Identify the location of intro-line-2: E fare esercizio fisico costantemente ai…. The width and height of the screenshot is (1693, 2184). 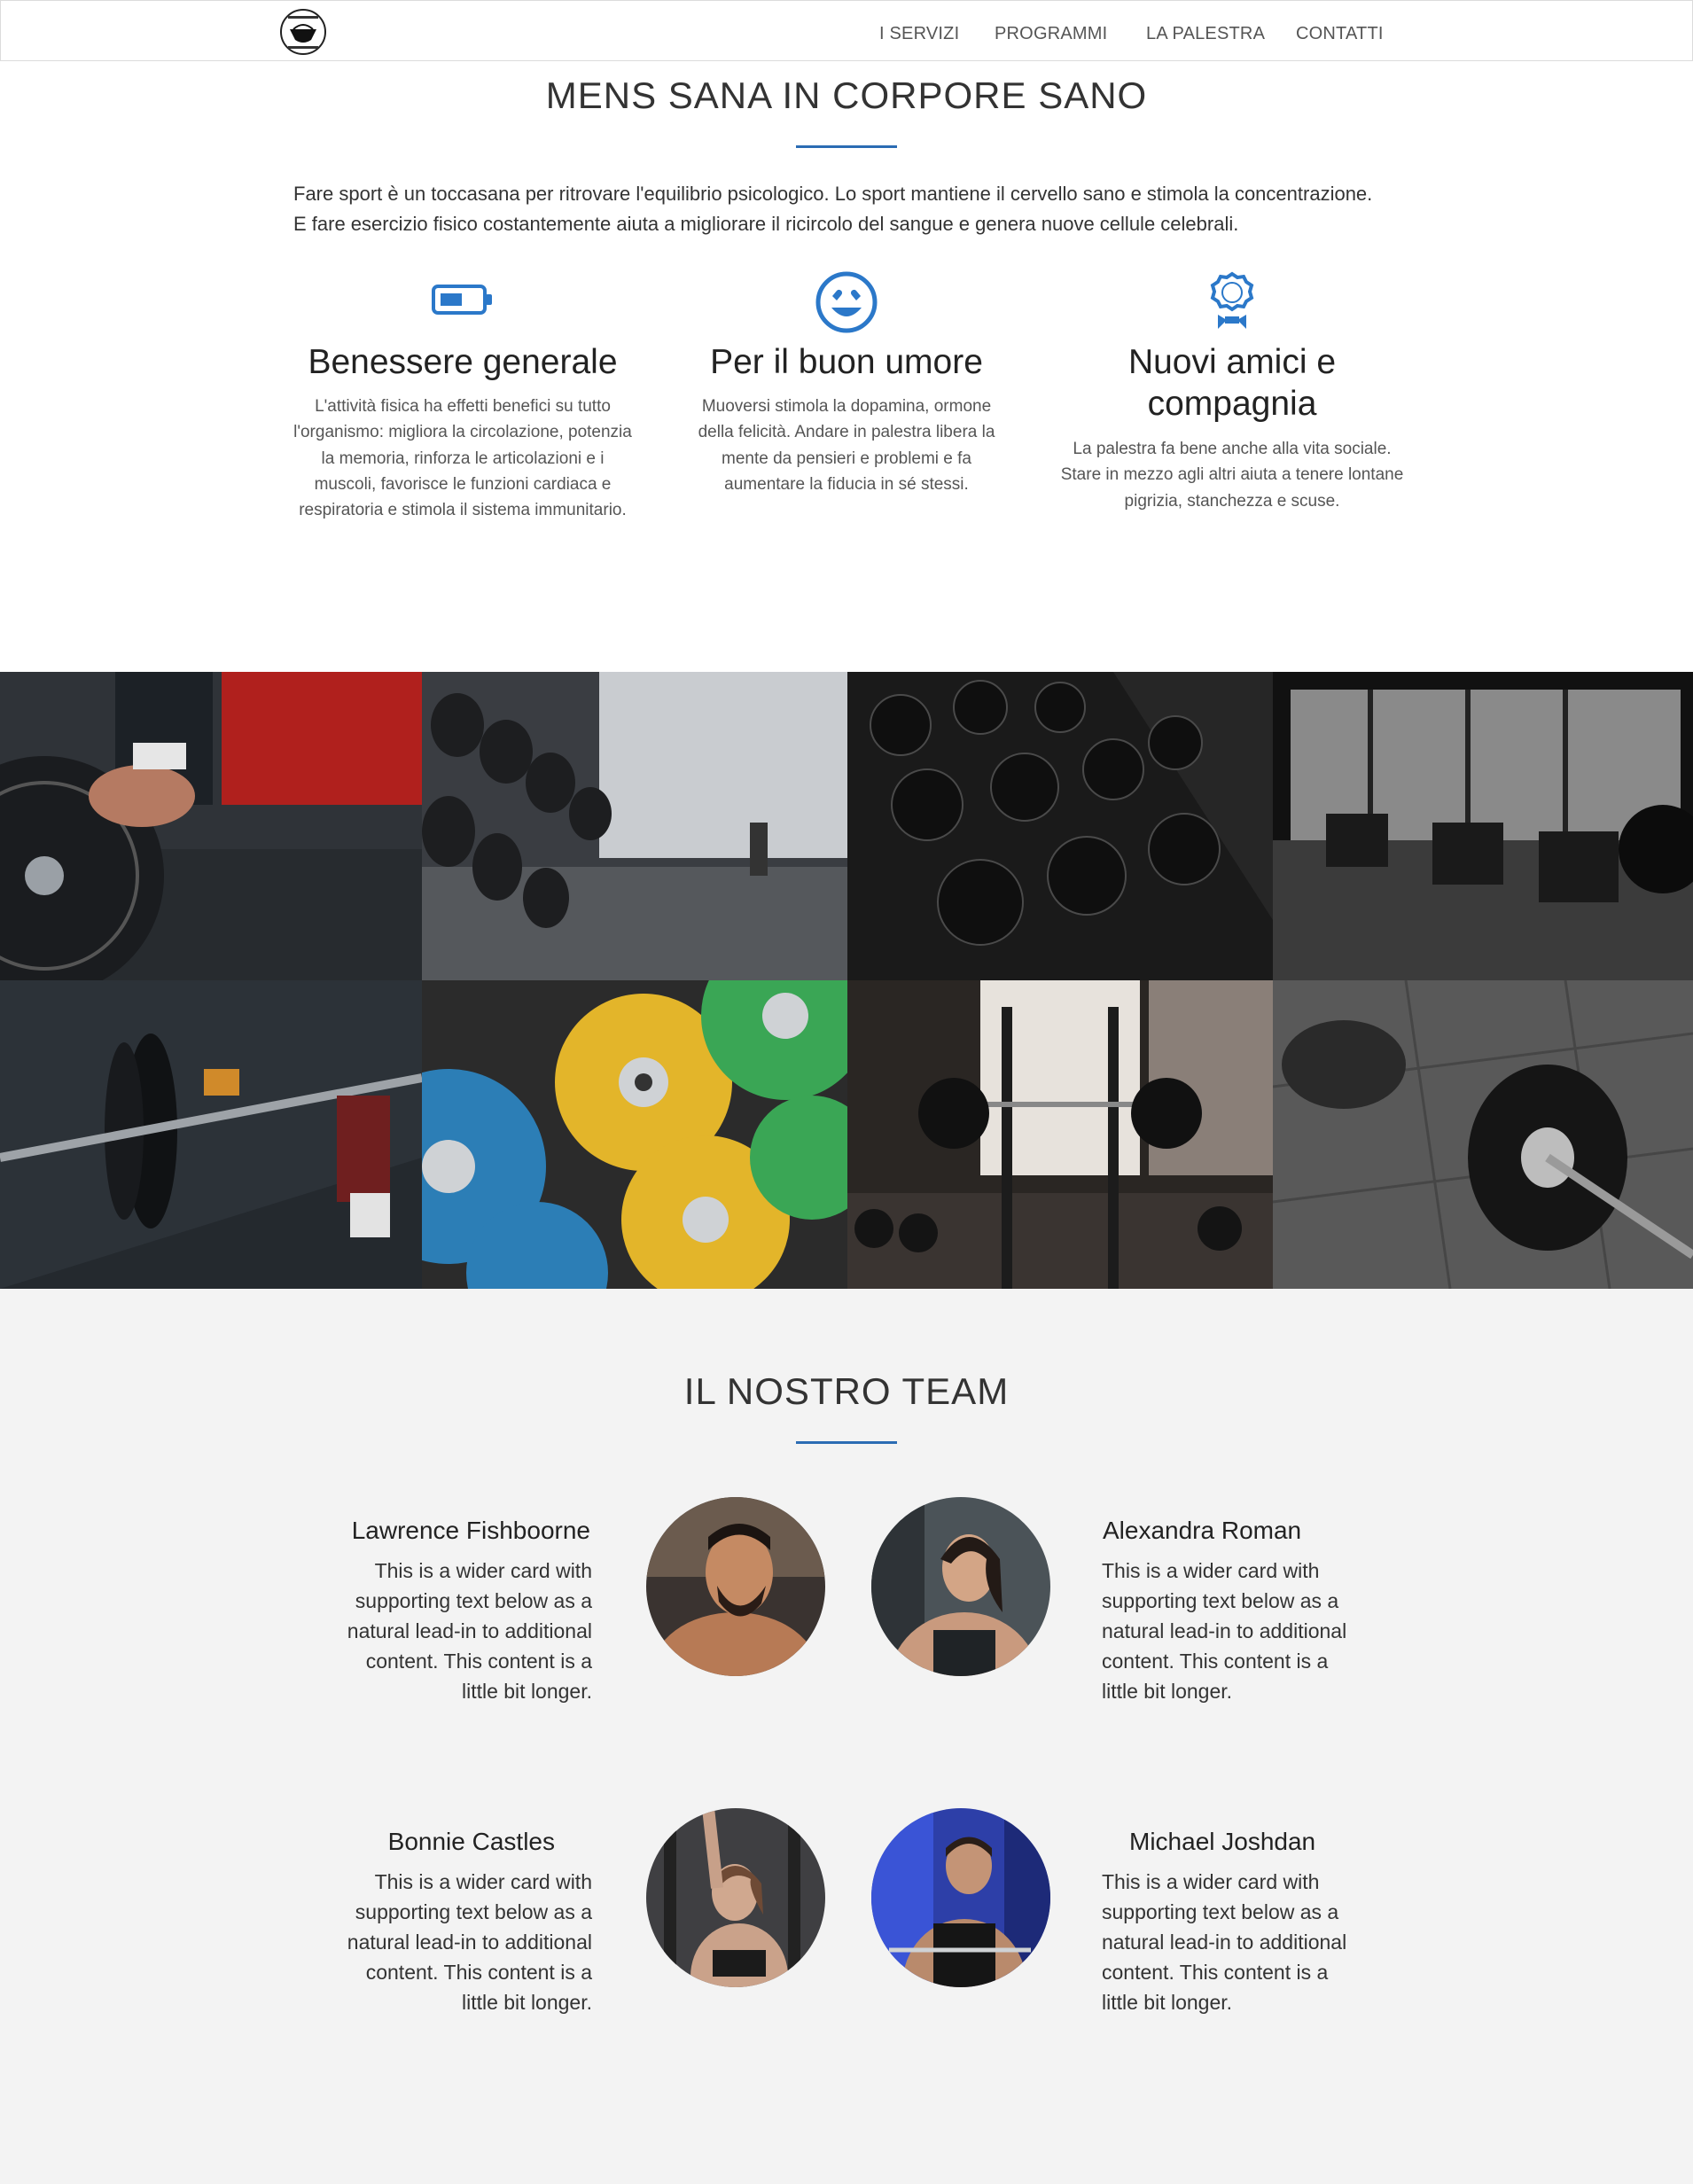
(766, 224).